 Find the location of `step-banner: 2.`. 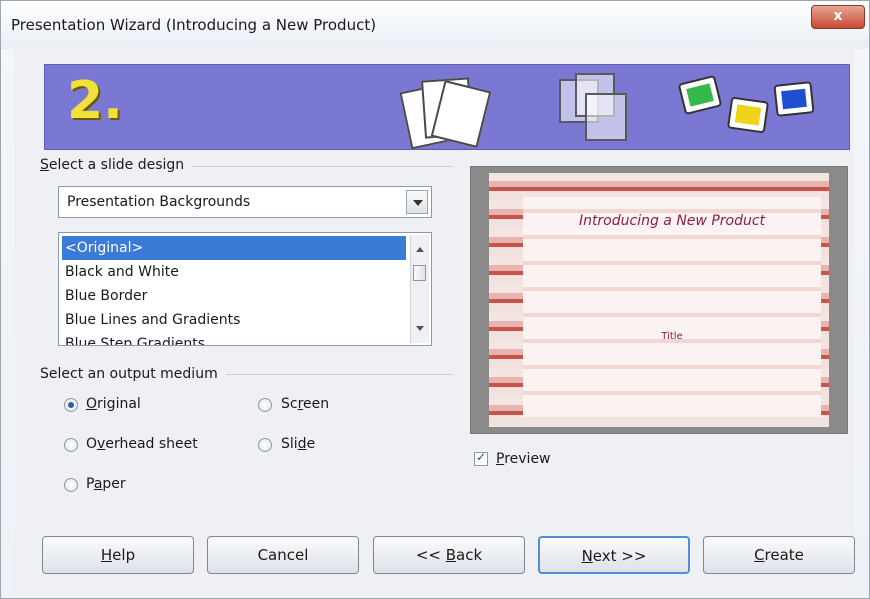

step-banner: 2. is located at coordinates (447, 107).